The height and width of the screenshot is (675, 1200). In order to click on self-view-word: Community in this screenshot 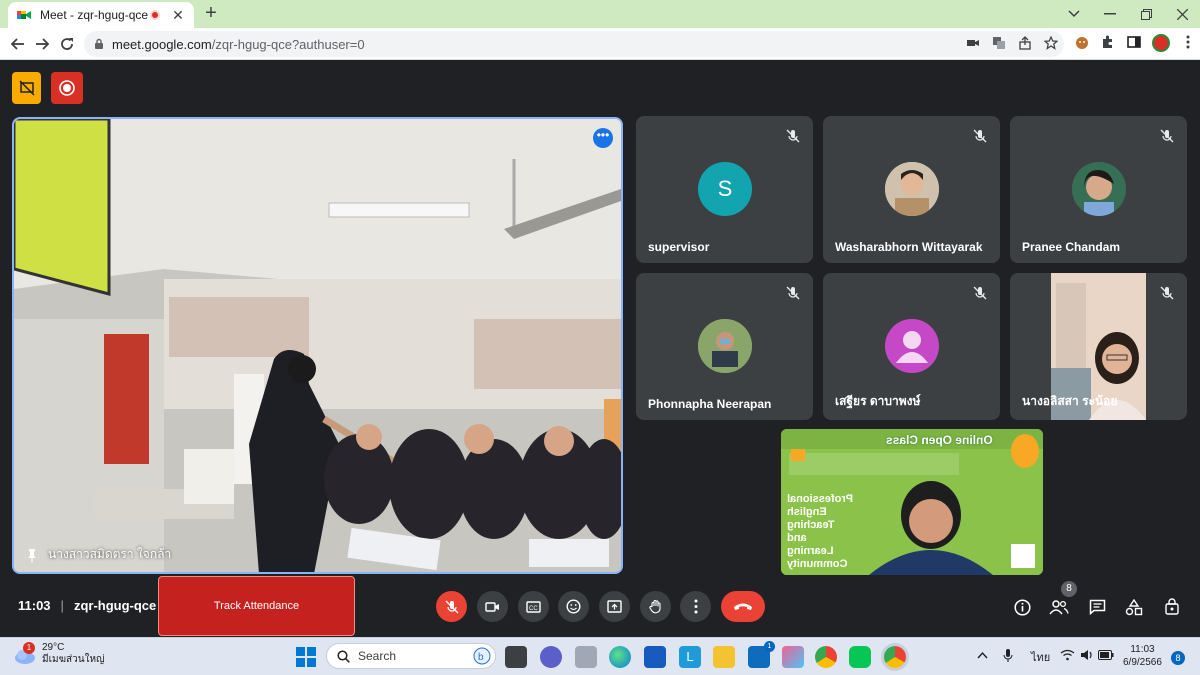, I will do `click(817, 564)`.